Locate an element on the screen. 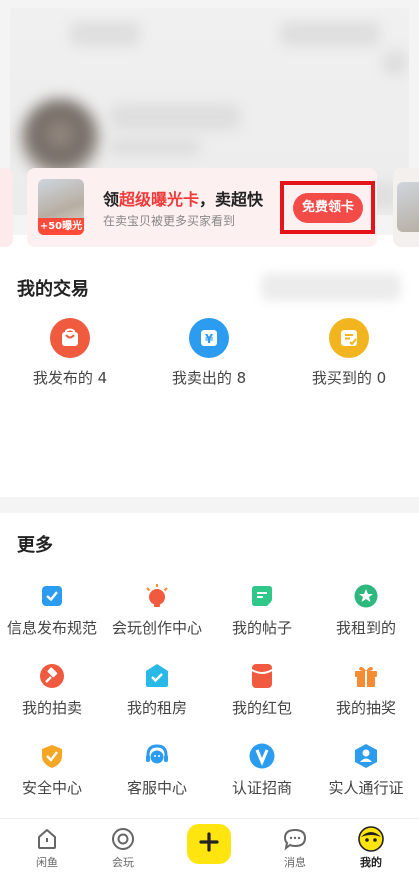 This screenshot has width=419, height=875. grid-item-lottery: 我的抽奖 is located at coordinates (366, 690).